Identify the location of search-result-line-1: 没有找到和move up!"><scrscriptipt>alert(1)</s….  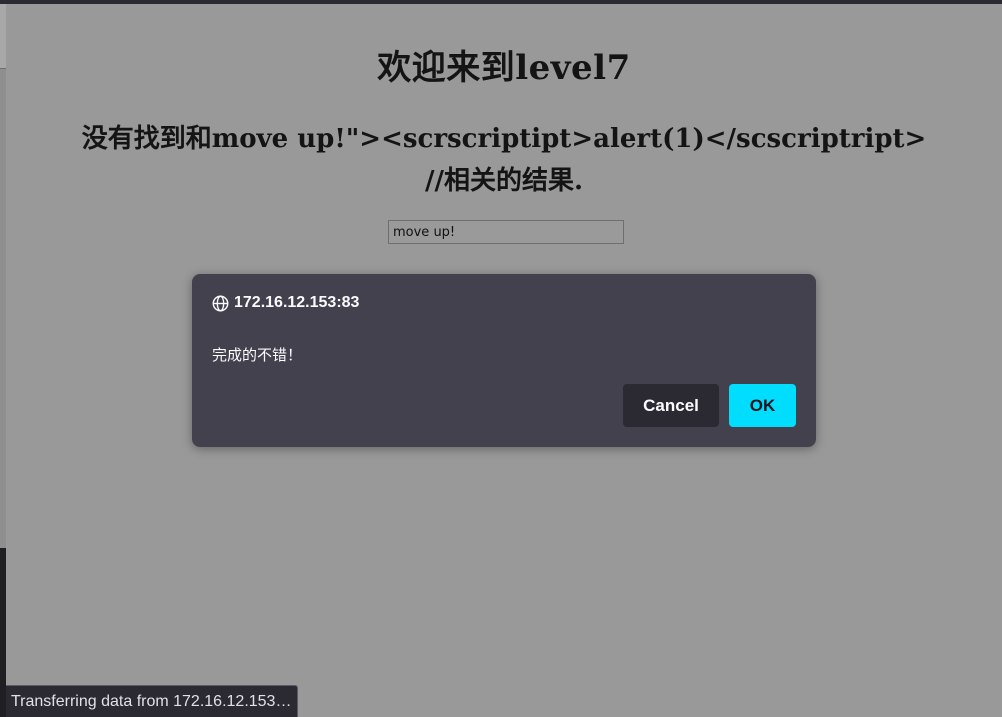
(504, 139).